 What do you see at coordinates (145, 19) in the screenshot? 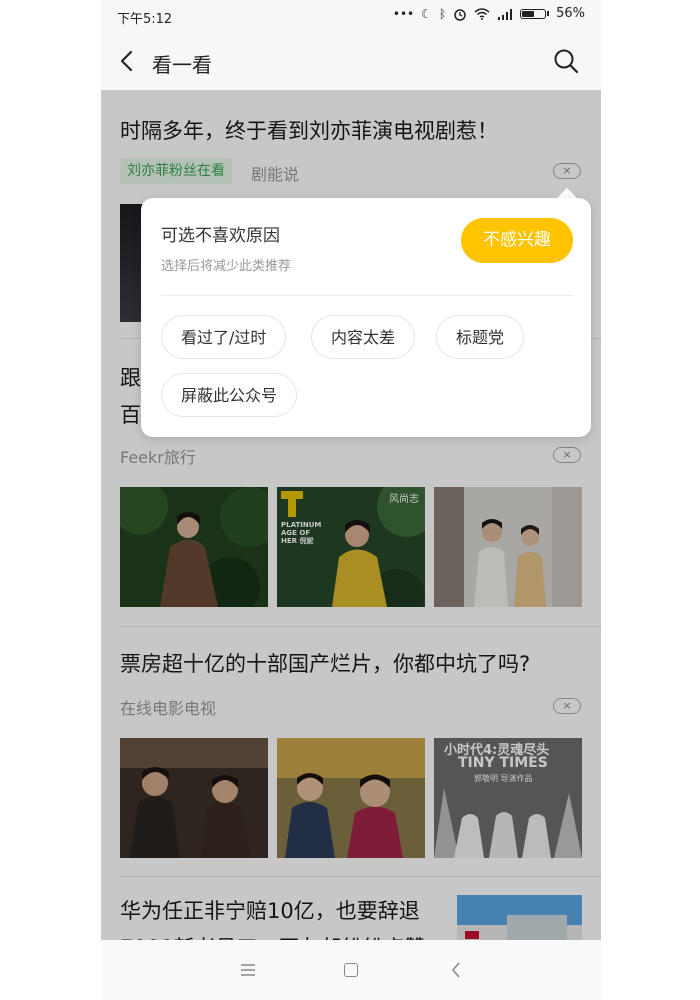
I see `status-time: 下午5:12` at bounding box center [145, 19].